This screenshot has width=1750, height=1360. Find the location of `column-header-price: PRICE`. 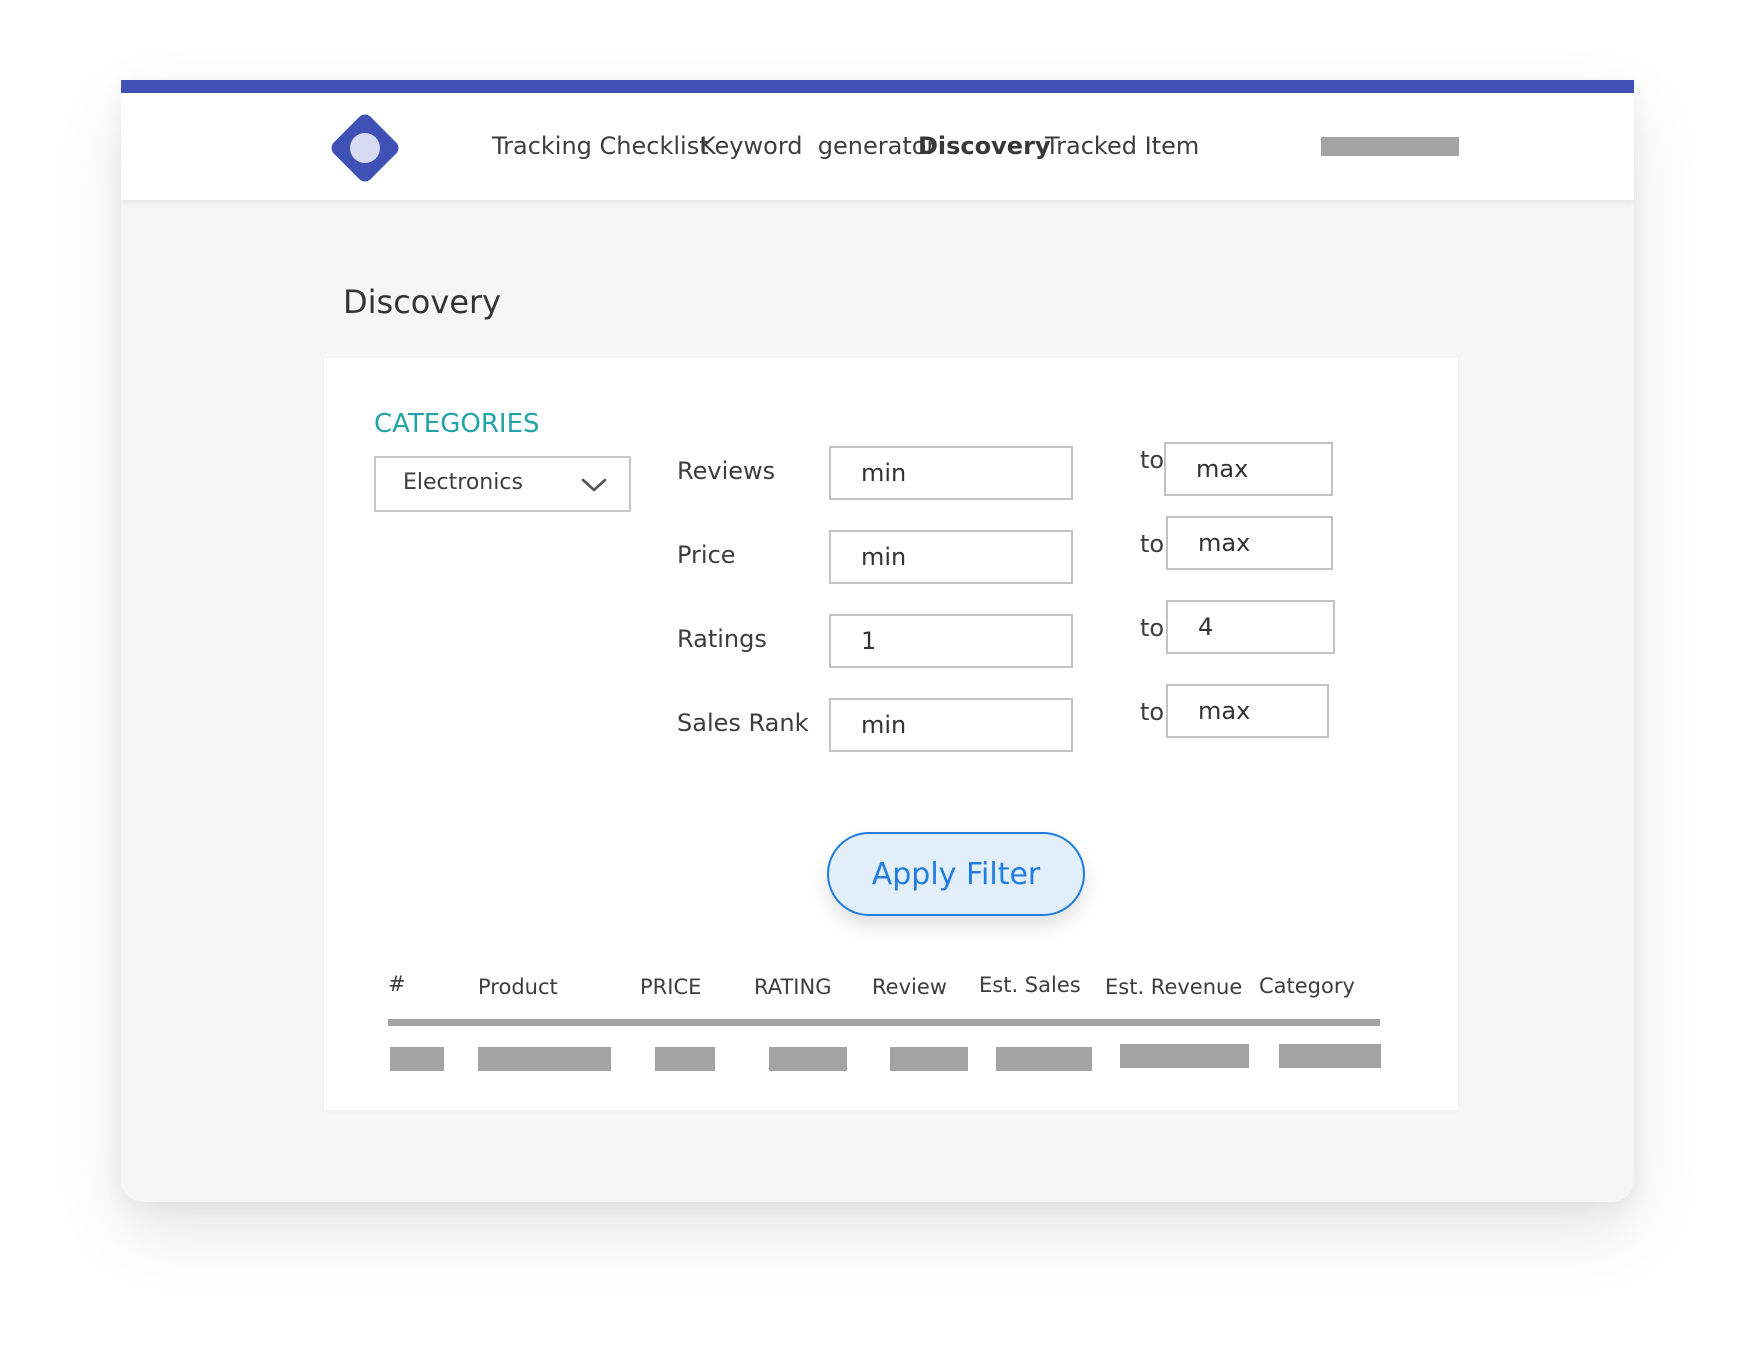

column-header-price: PRICE is located at coordinates (670, 987).